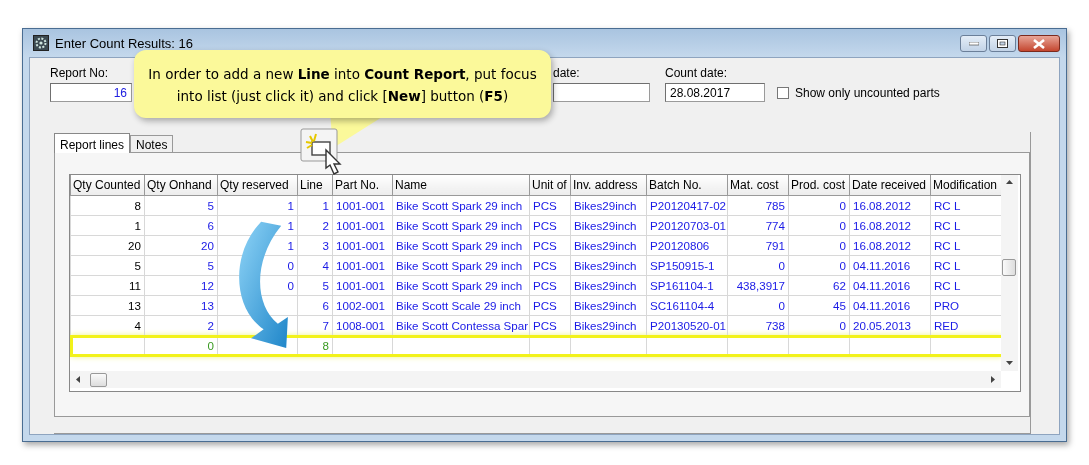  I want to click on column-header: Part No., so click(362, 185).